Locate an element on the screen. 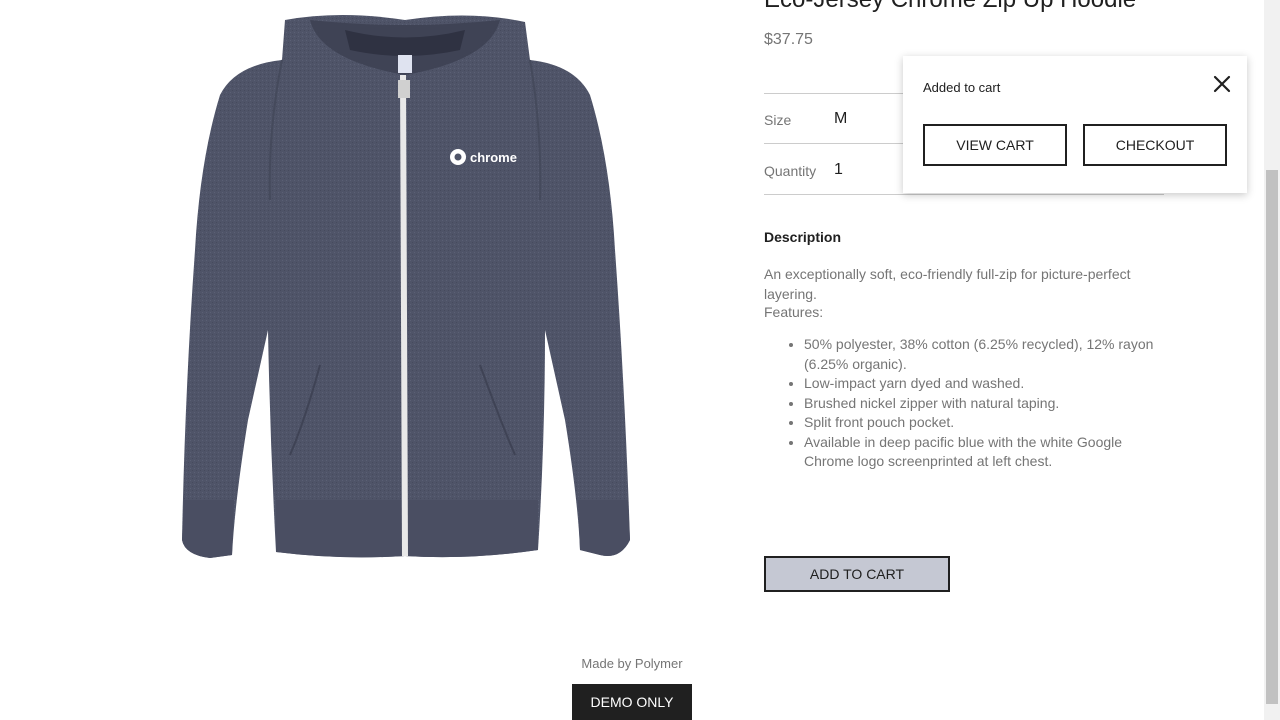 The width and height of the screenshot is (1280, 720). view-cart-button: VIEW CART is located at coordinates (995, 145).